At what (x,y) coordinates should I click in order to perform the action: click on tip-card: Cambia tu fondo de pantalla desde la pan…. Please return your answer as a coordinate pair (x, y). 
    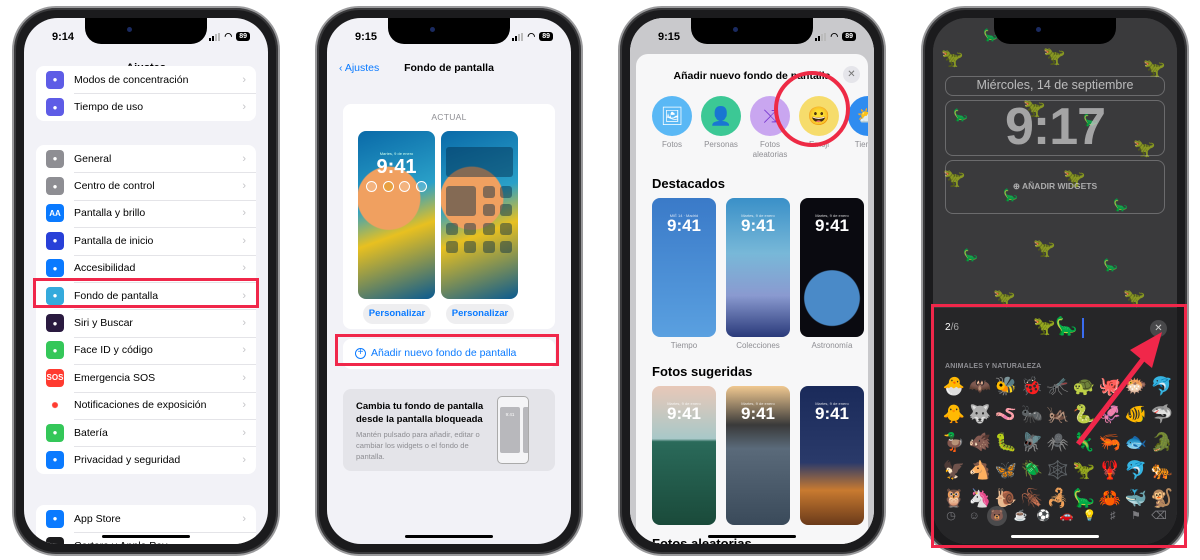
    Looking at the image, I should click on (449, 430).